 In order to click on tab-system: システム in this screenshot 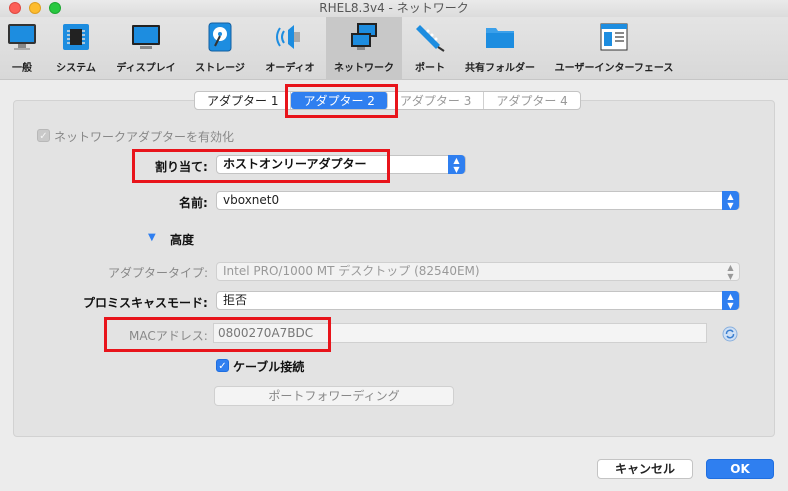, I will do `click(76, 48)`.